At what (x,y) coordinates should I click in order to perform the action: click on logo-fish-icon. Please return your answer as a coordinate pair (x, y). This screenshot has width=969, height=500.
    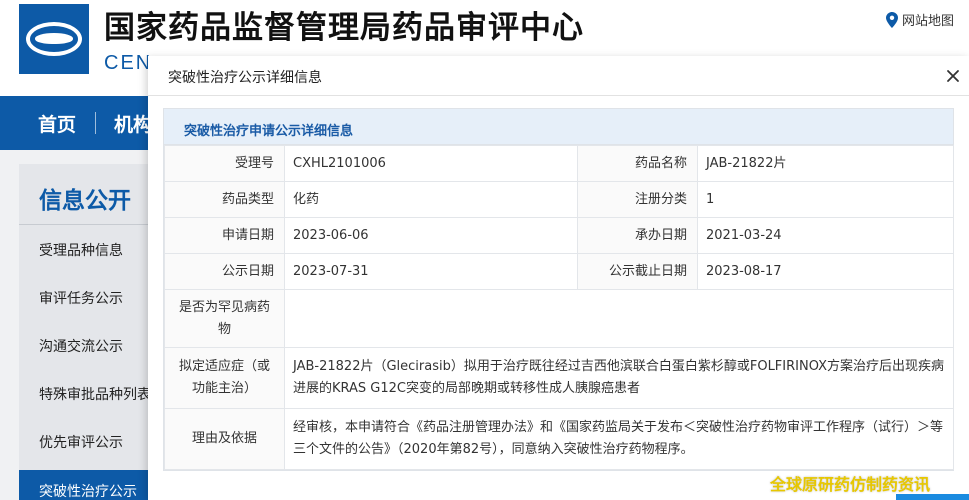
    Looking at the image, I should click on (54, 38).